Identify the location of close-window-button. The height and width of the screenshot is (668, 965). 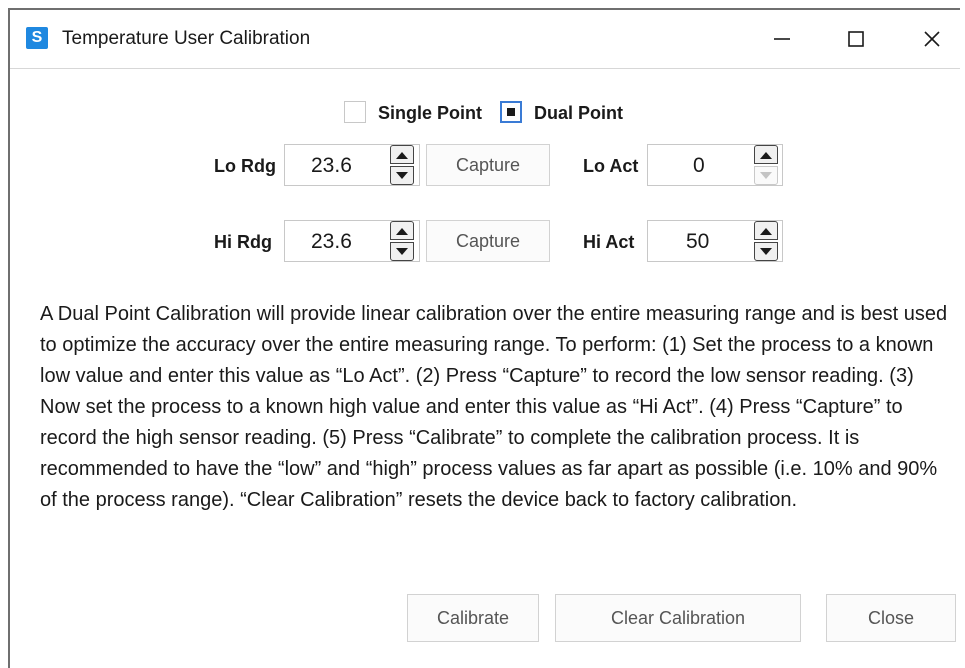
(932, 39).